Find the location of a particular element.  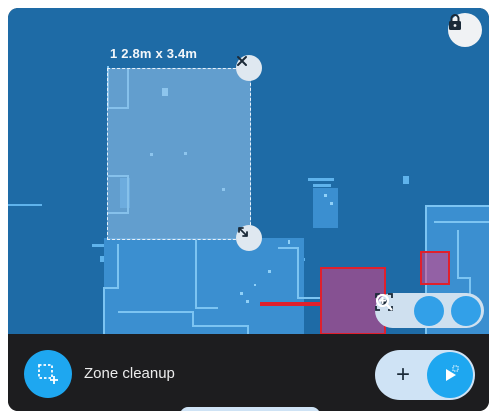

no-go-zone is located at coordinates (435, 268).